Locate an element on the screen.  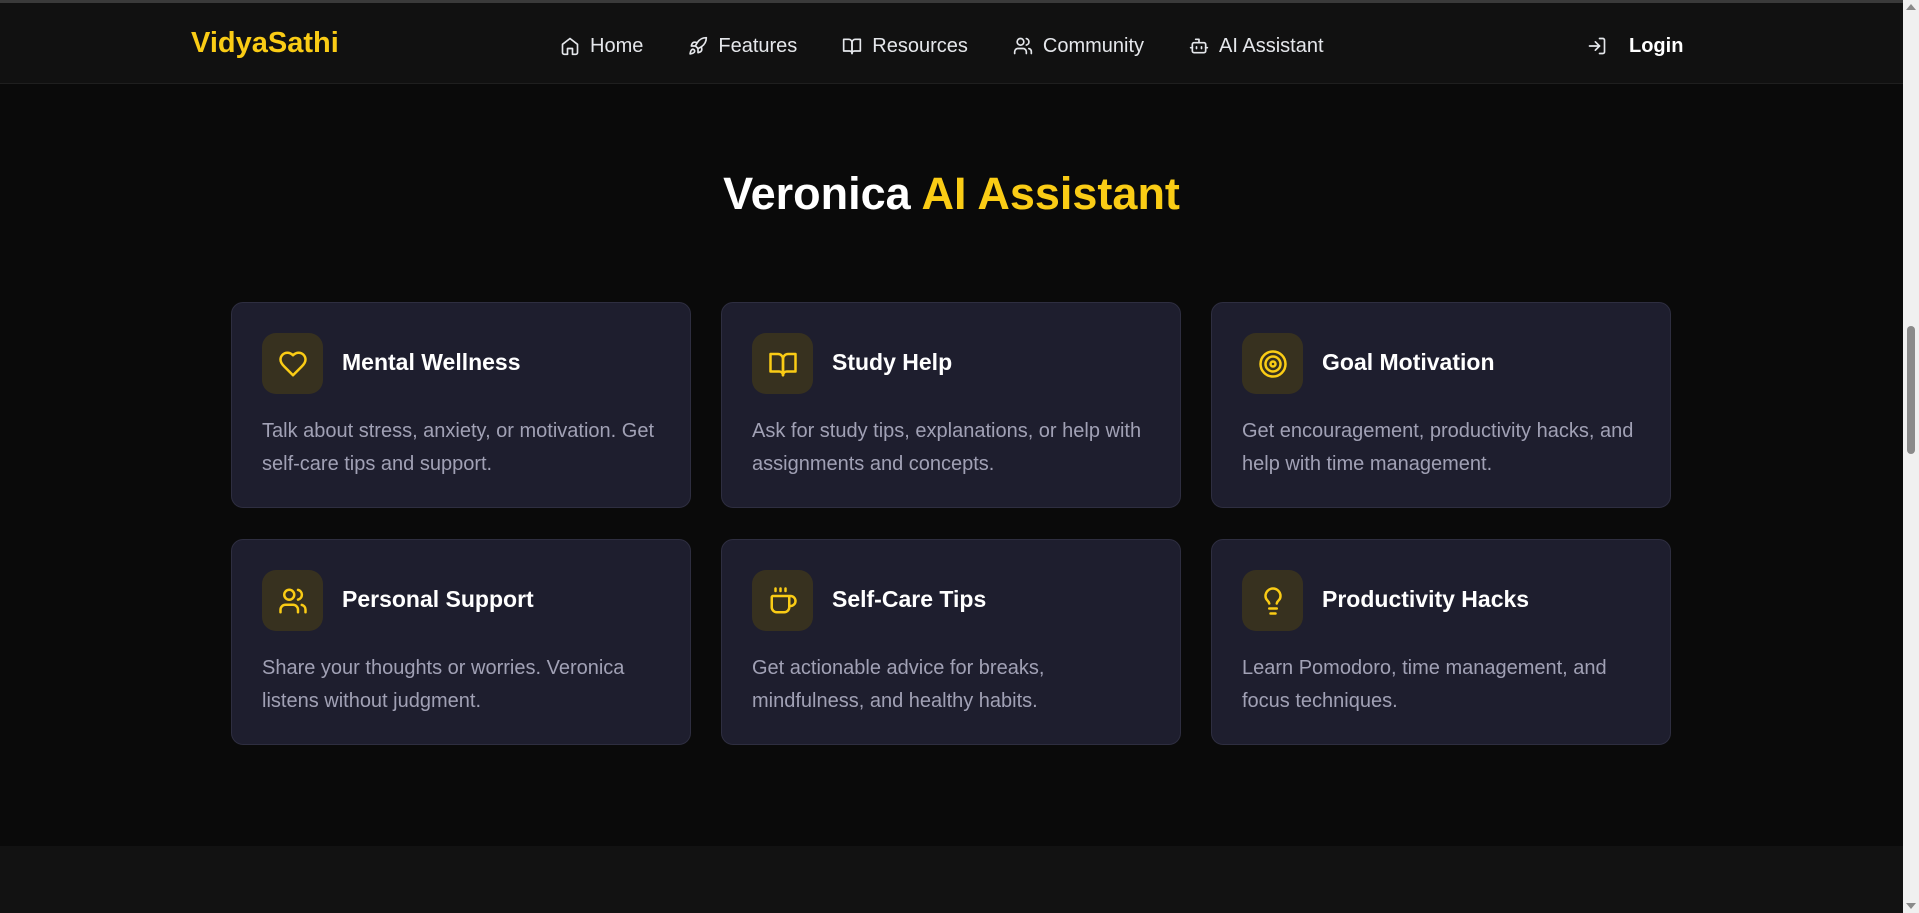
nav-item-features: Features is located at coordinates (742, 46).